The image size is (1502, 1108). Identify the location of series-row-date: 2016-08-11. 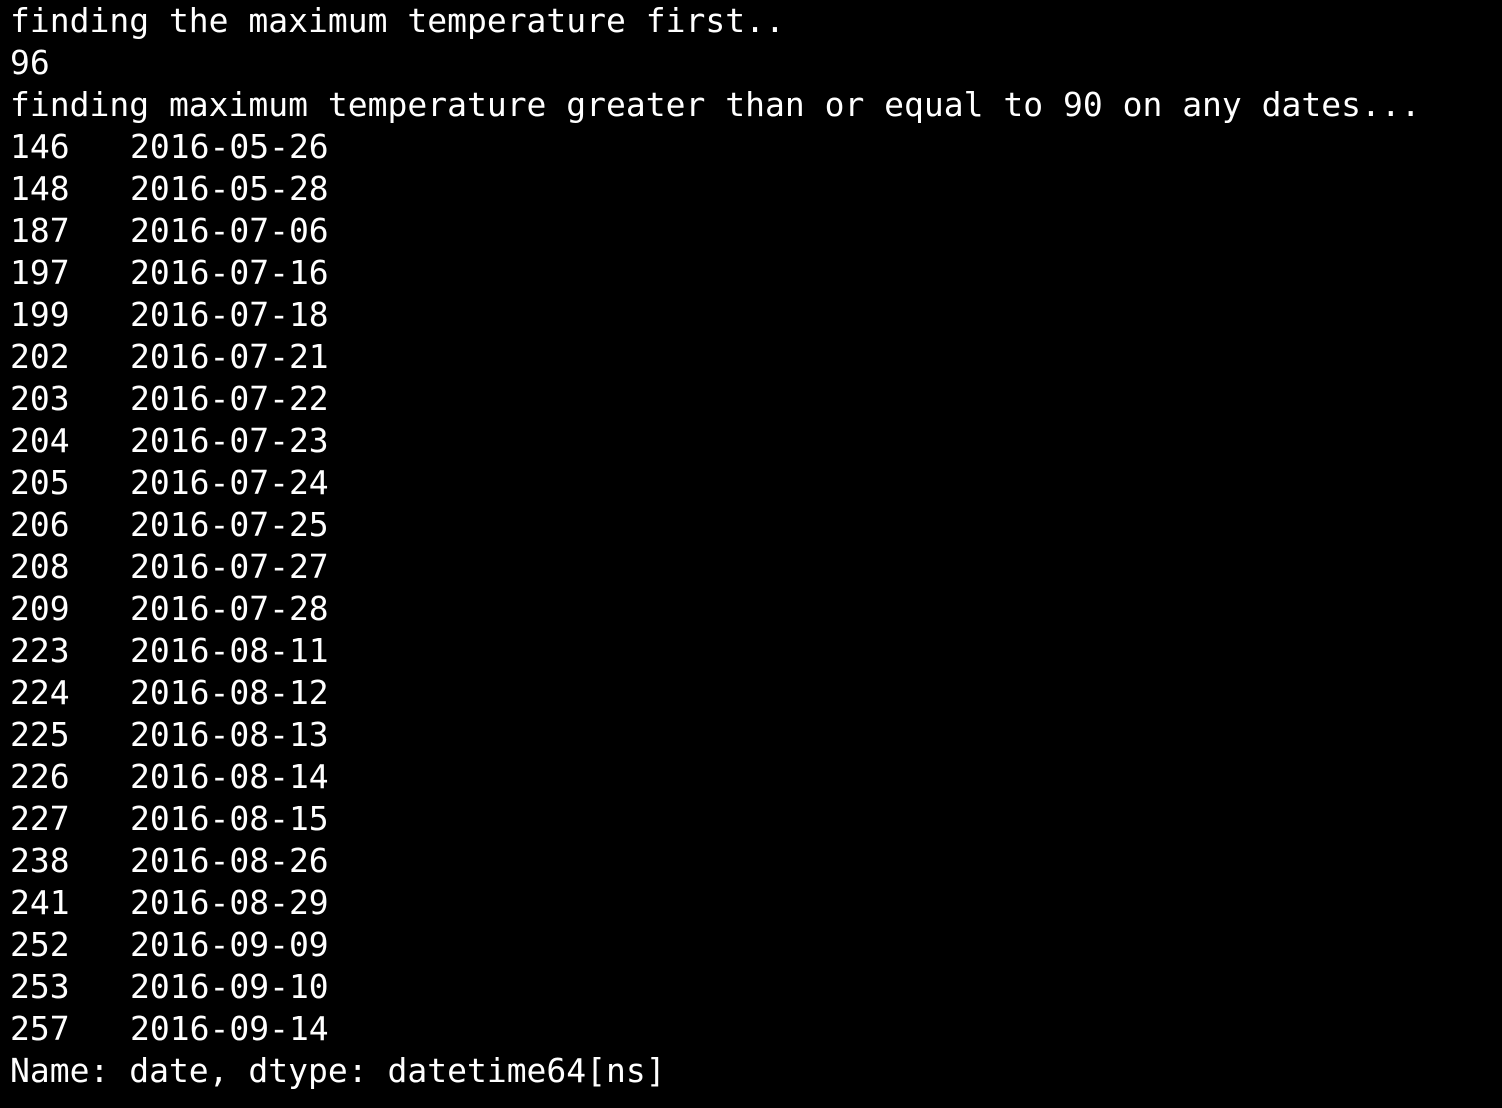
(229, 650).